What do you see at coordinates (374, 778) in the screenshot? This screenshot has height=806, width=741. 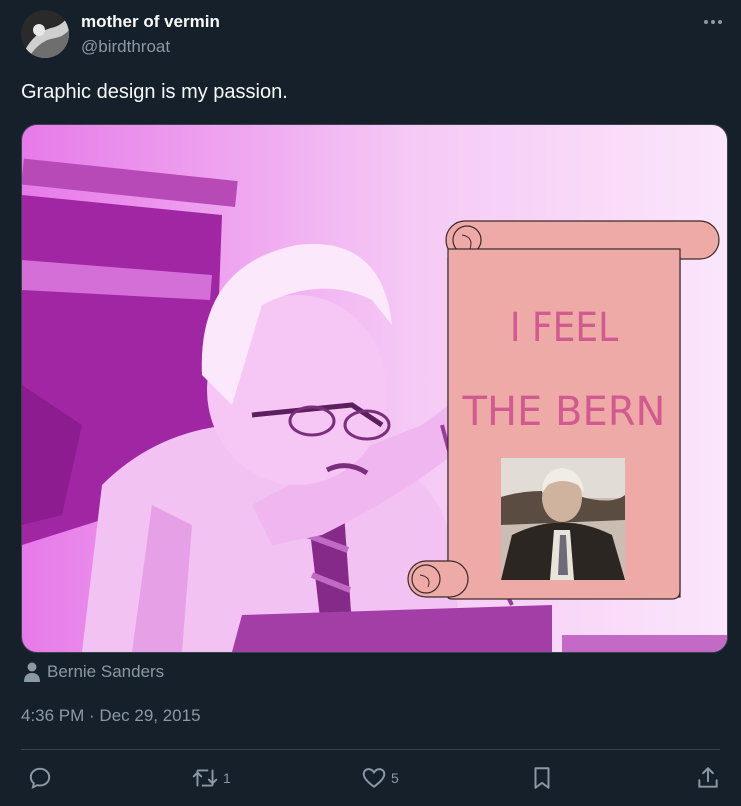 I see `heart-icon` at bounding box center [374, 778].